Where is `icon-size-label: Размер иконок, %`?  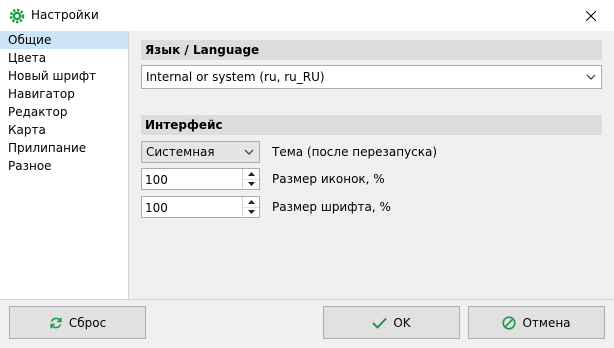
icon-size-label: Размер иконок, % is located at coordinates (328, 179).